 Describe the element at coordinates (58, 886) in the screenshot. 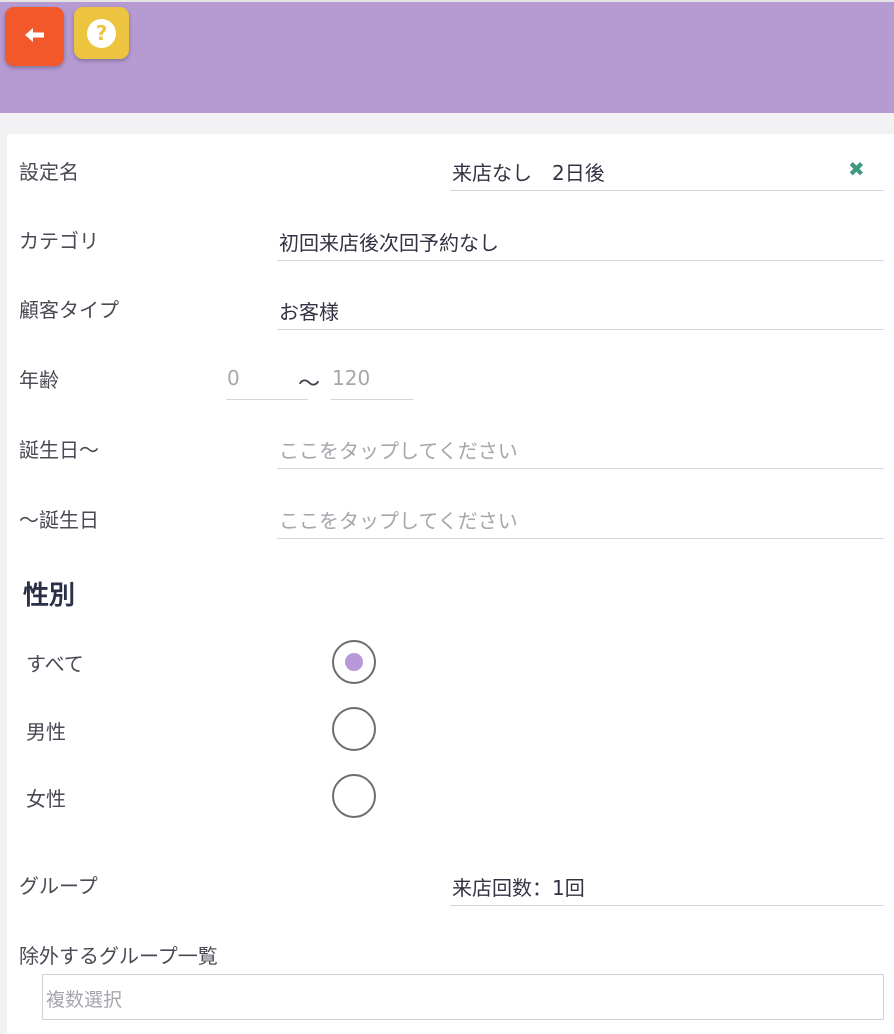

I see `group-label: グループ` at that location.